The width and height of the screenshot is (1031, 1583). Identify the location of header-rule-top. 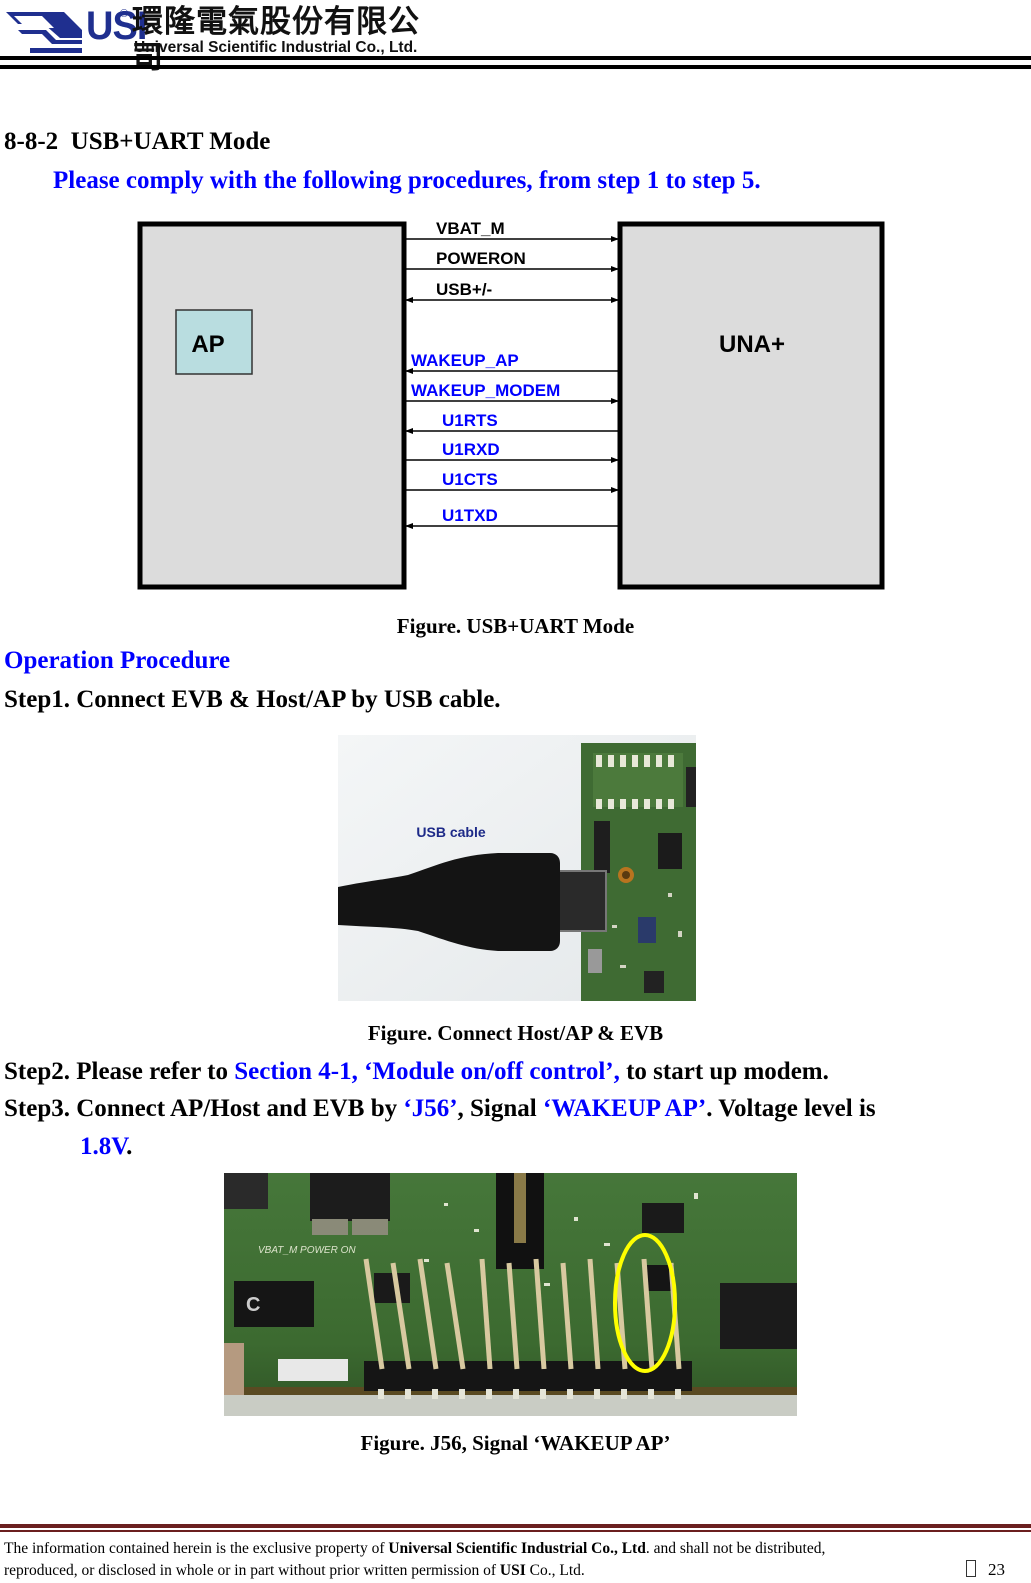
(515, 58).